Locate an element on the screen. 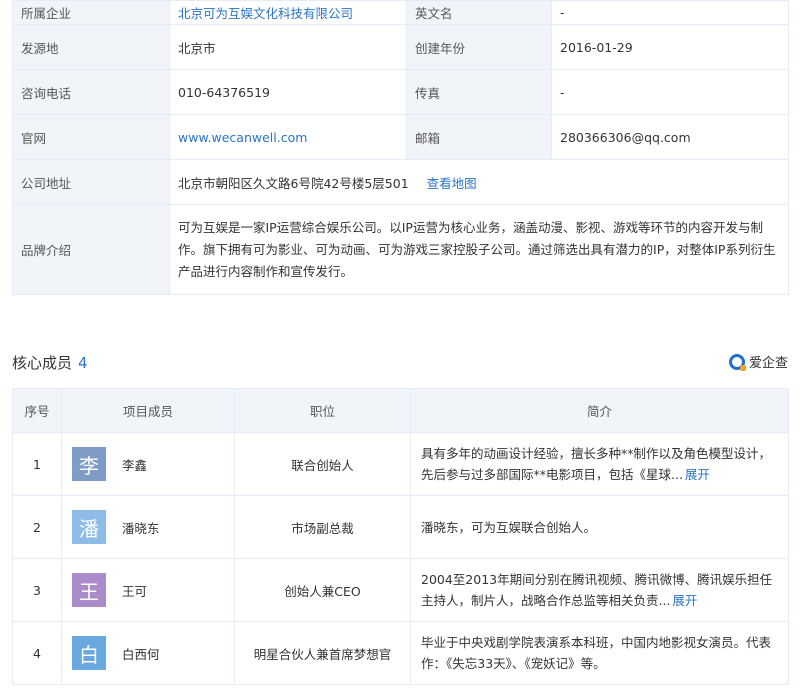 The width and height of the screenshot is (800, 698). members-table-header: 序号 项目成员 职位 简介 is located at coordinates (400, 410).